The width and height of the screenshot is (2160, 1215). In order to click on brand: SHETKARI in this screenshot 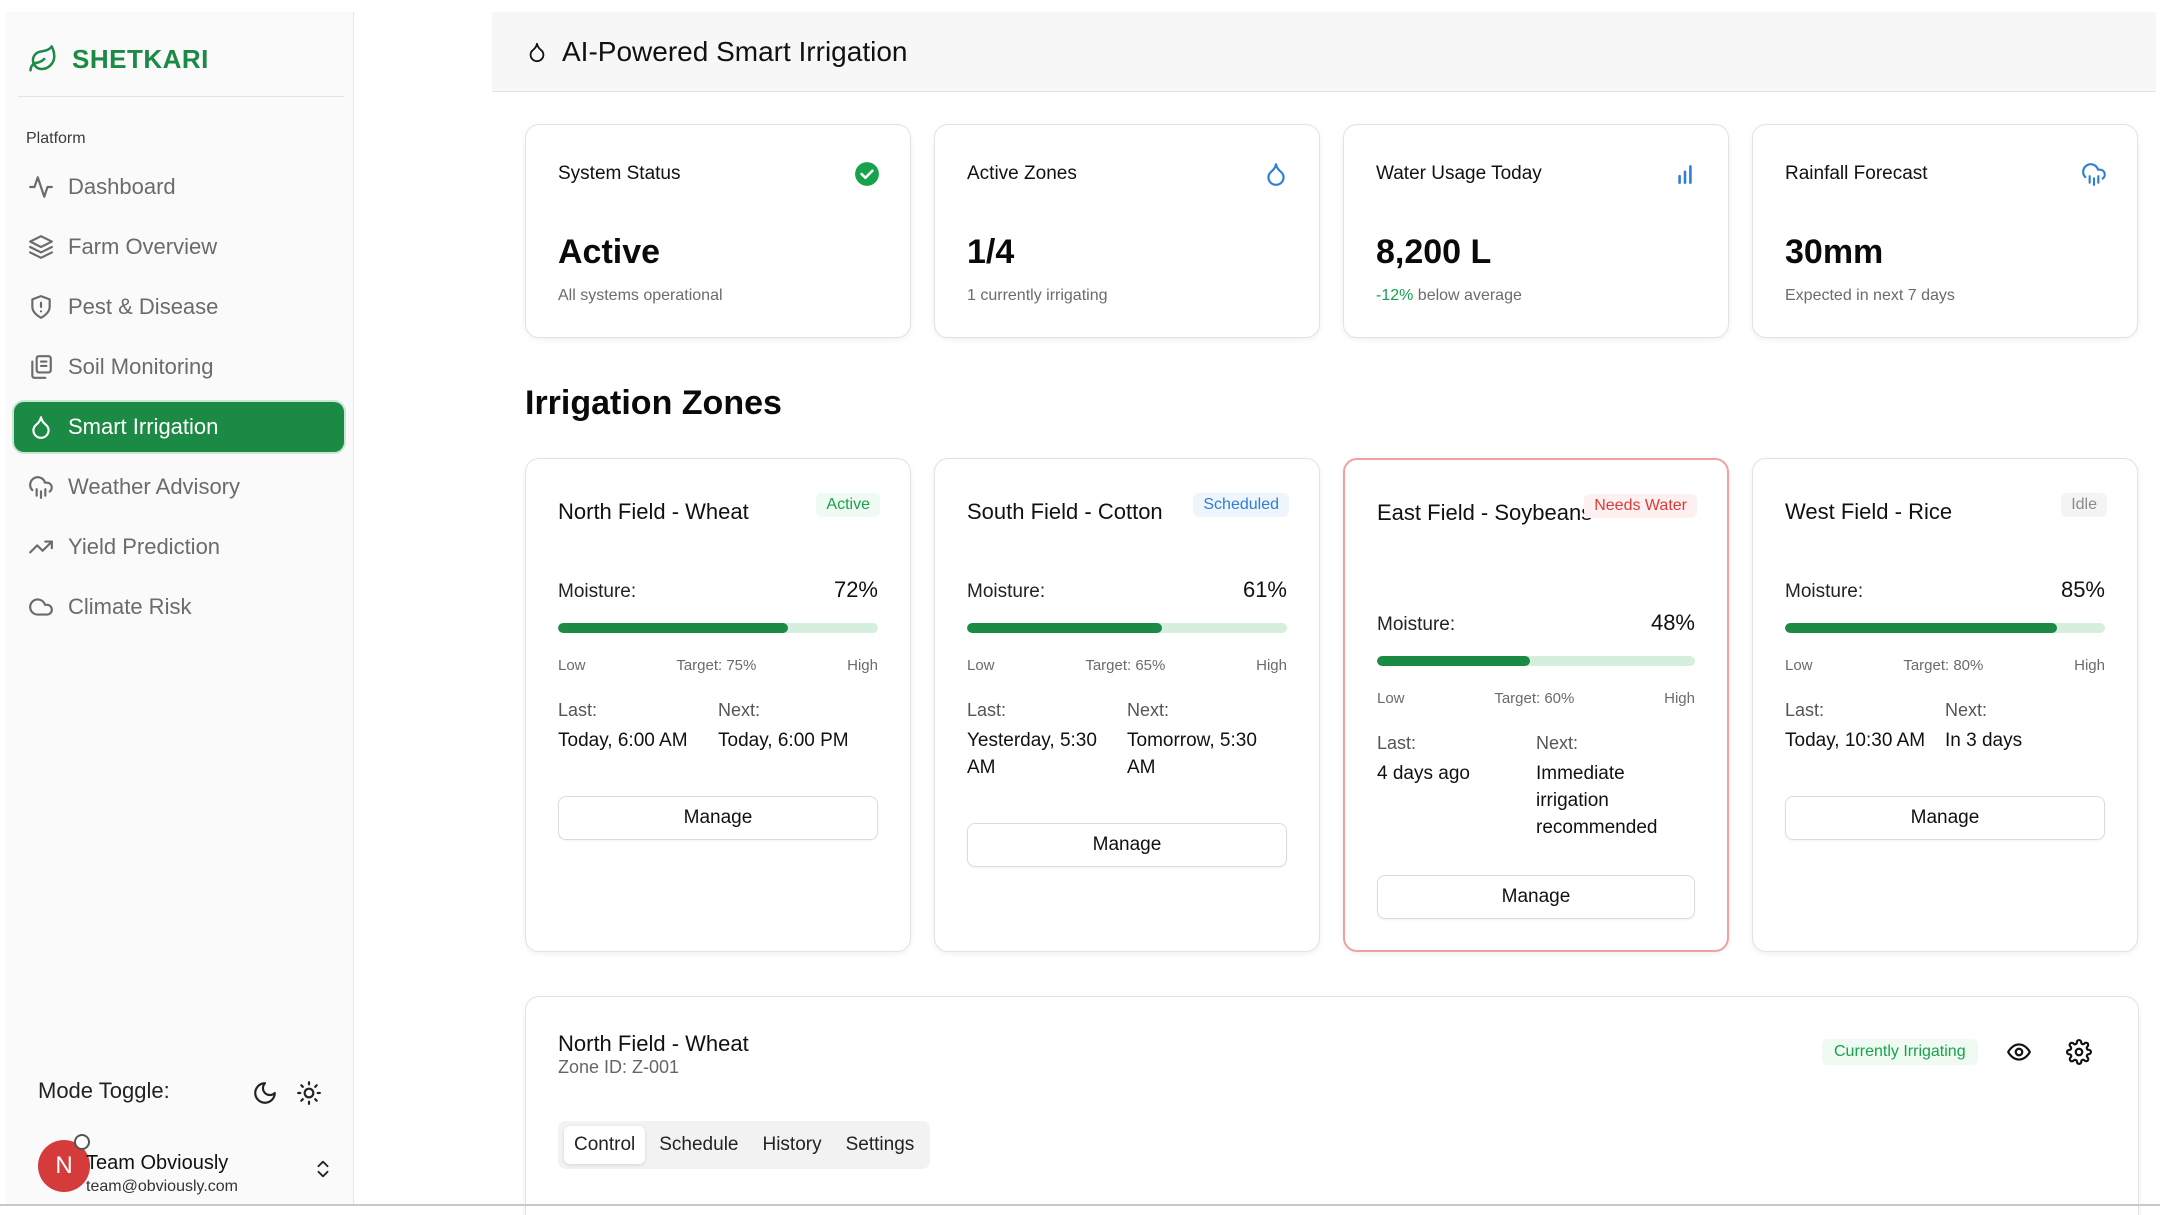, I will do `click(118, 59)`.